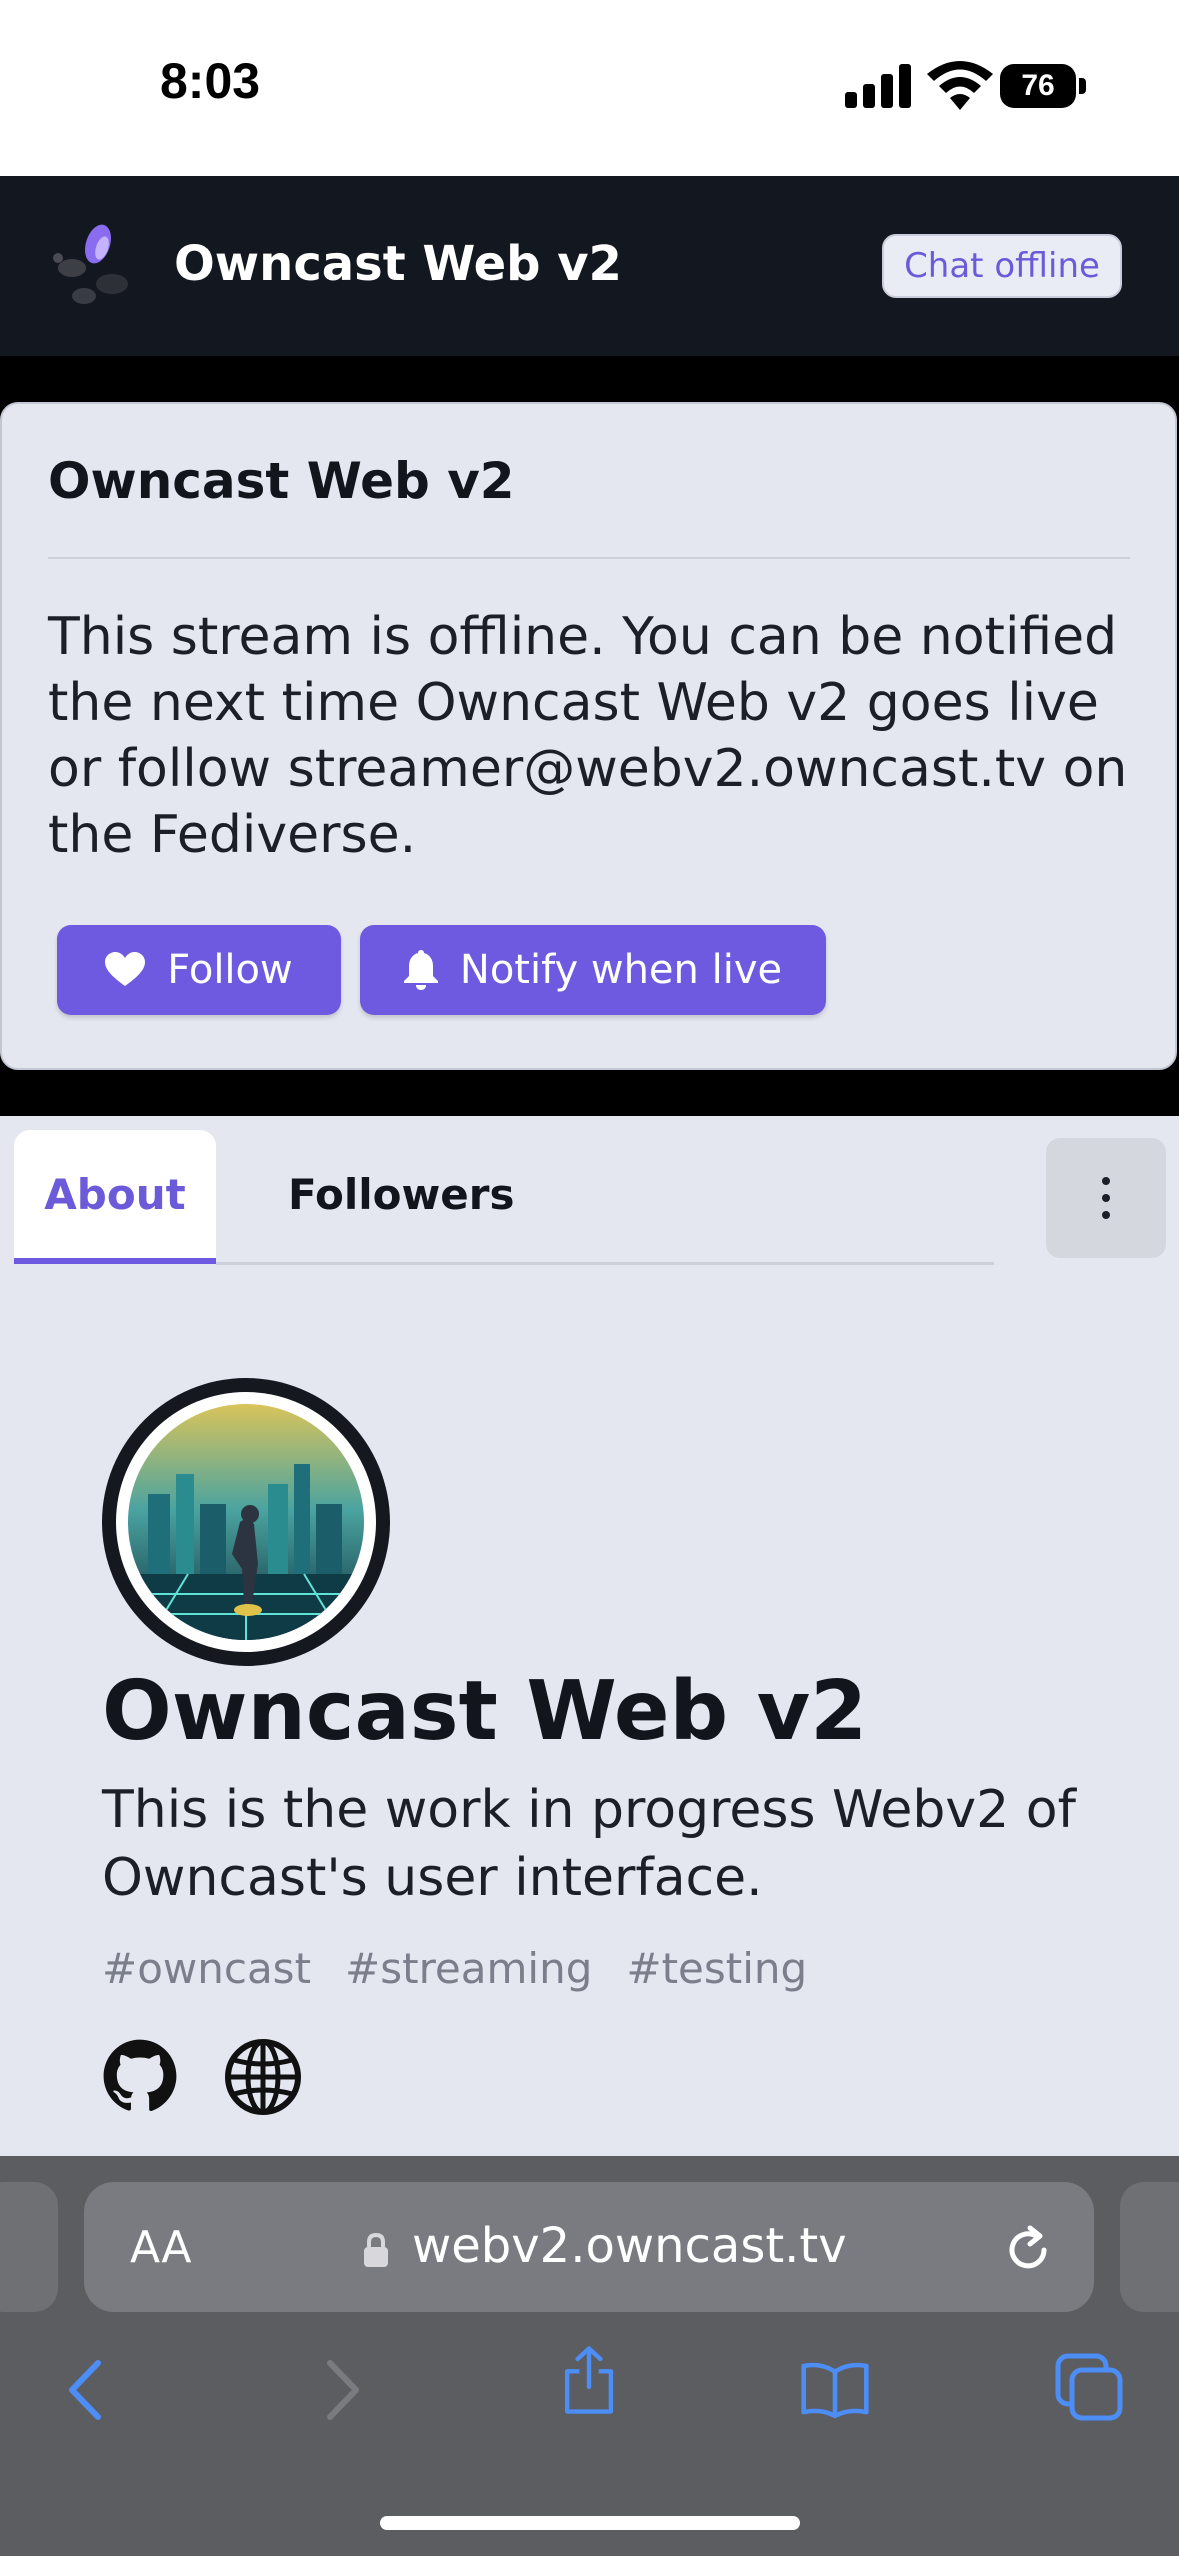 The width and height of the screenshot is (1179, 2556). I want to click on chat-offline-button: Chat offline, so click(1002, 266).